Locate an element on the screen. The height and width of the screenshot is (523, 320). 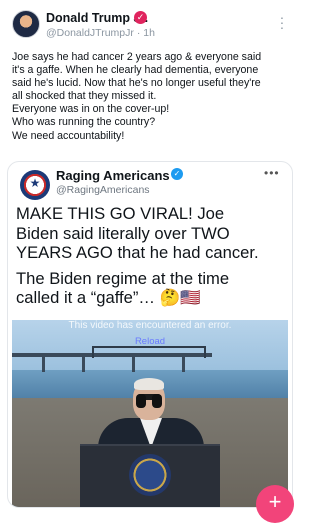
post-line: all shocked that they missed it. is located at coordinates (84, 96).